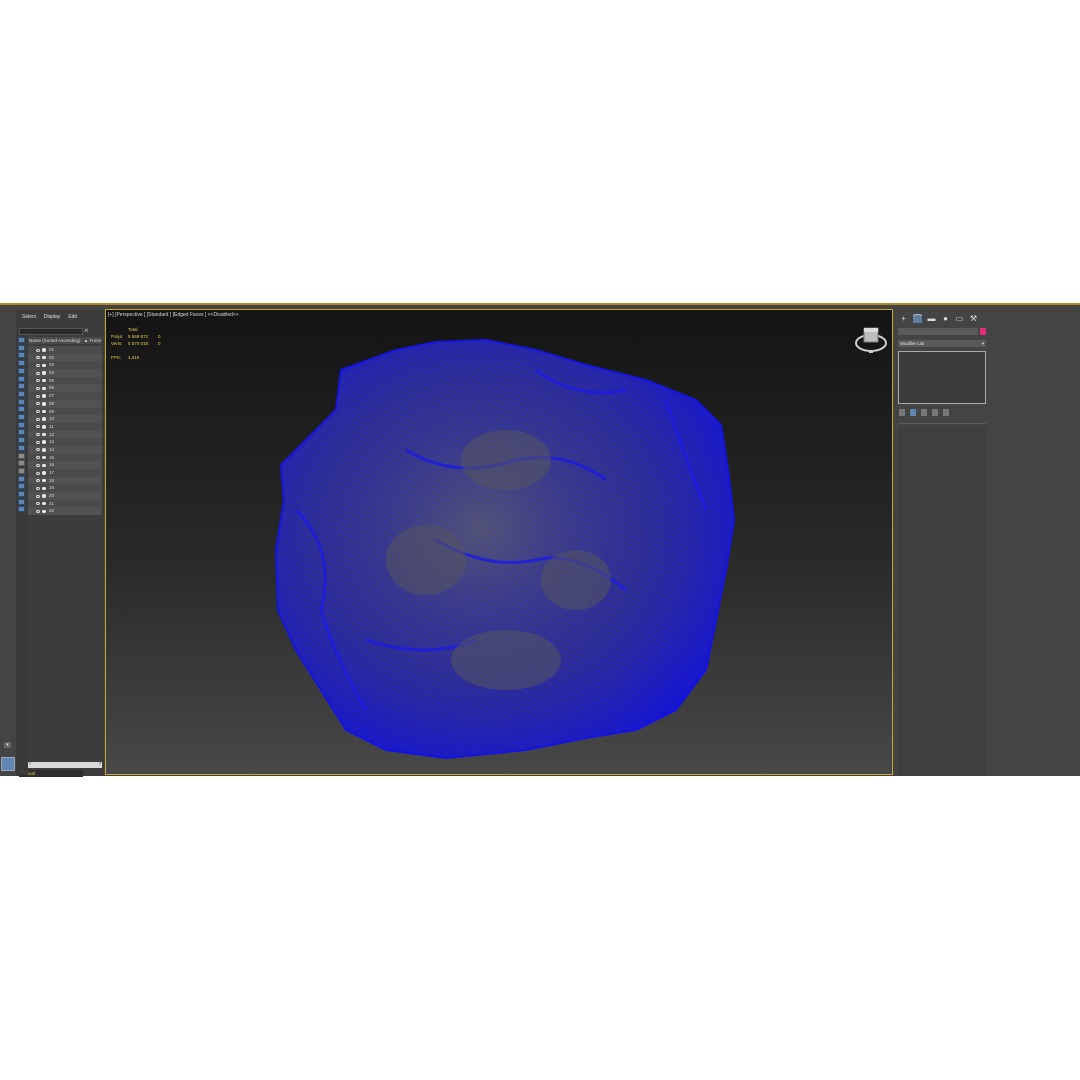 This screenshot has width=1080, height=1080. What do you see at coordinates (983, 331) in the screenshot?
I see `object-color-swatch` at bounding box center [983, 331].